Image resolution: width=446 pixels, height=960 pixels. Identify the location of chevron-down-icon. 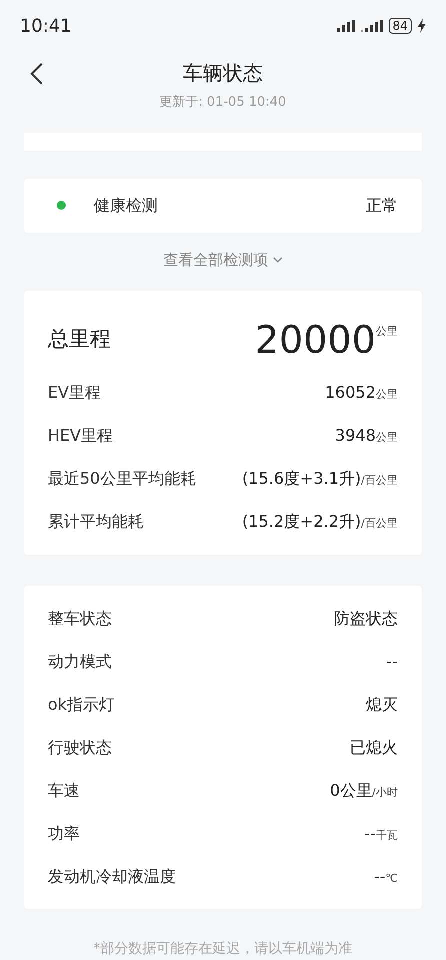
(277, 259).